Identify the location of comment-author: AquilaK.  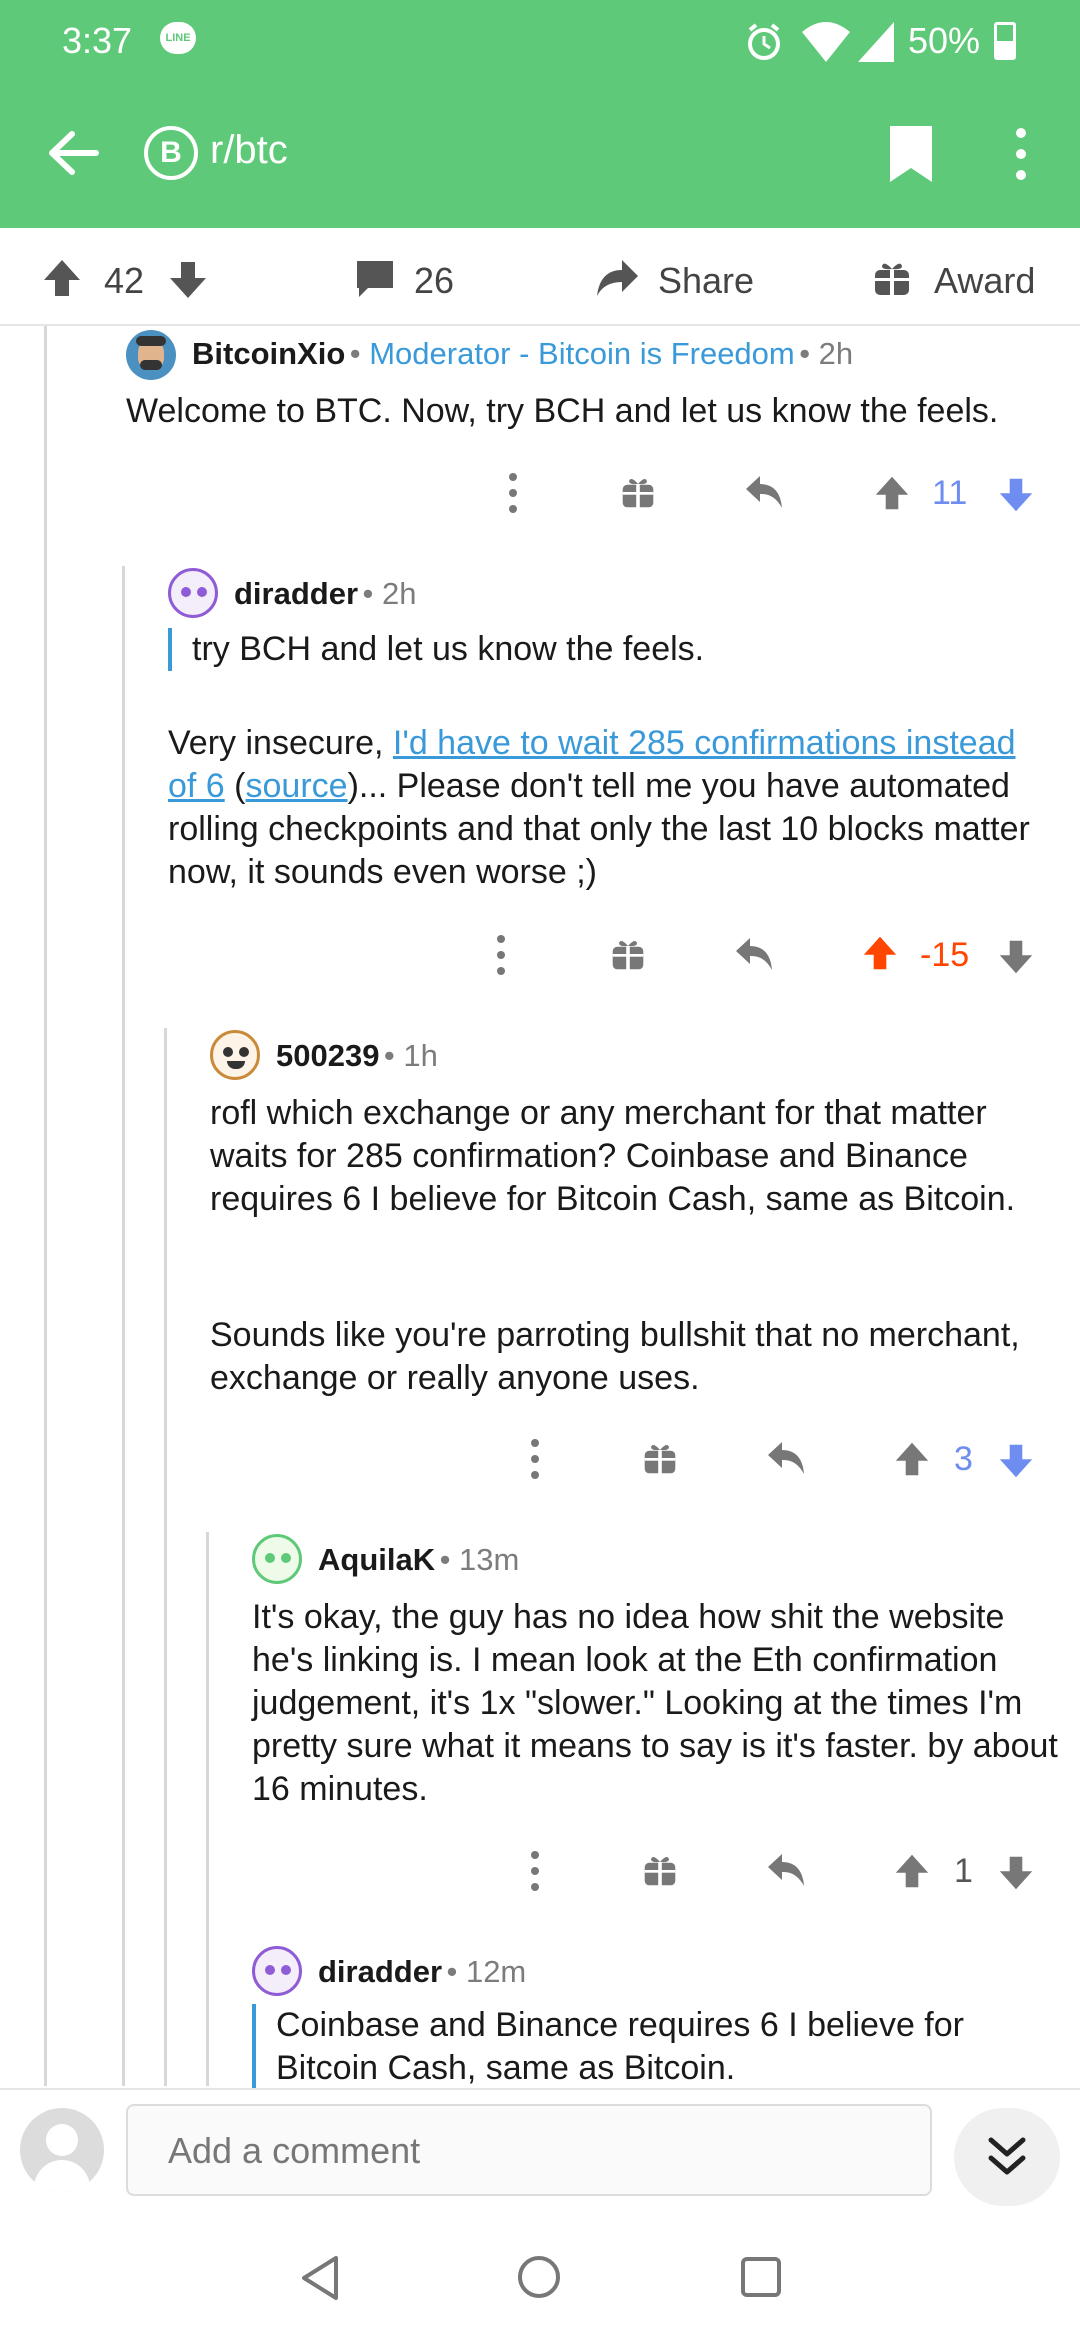
(376, 1559).